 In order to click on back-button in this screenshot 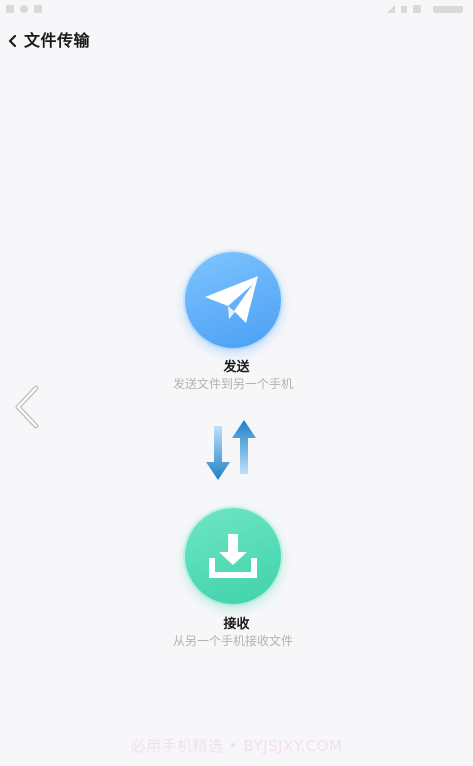, I will do `click(13, 41)`.